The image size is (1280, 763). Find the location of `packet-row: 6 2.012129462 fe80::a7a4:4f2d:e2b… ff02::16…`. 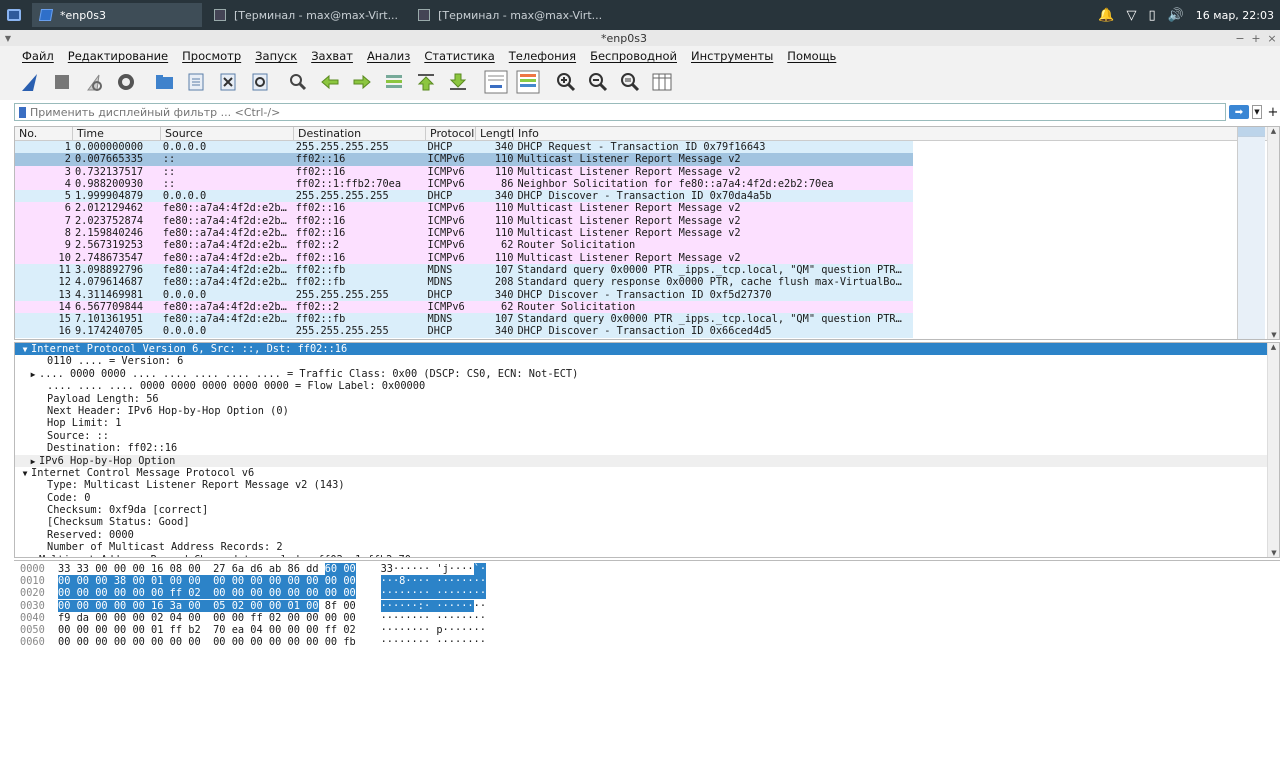

packet-row: 6 2.012129462 fe80::a7a4:4f2d:e2b… ff02::16… is located at coordinates (464, 208).